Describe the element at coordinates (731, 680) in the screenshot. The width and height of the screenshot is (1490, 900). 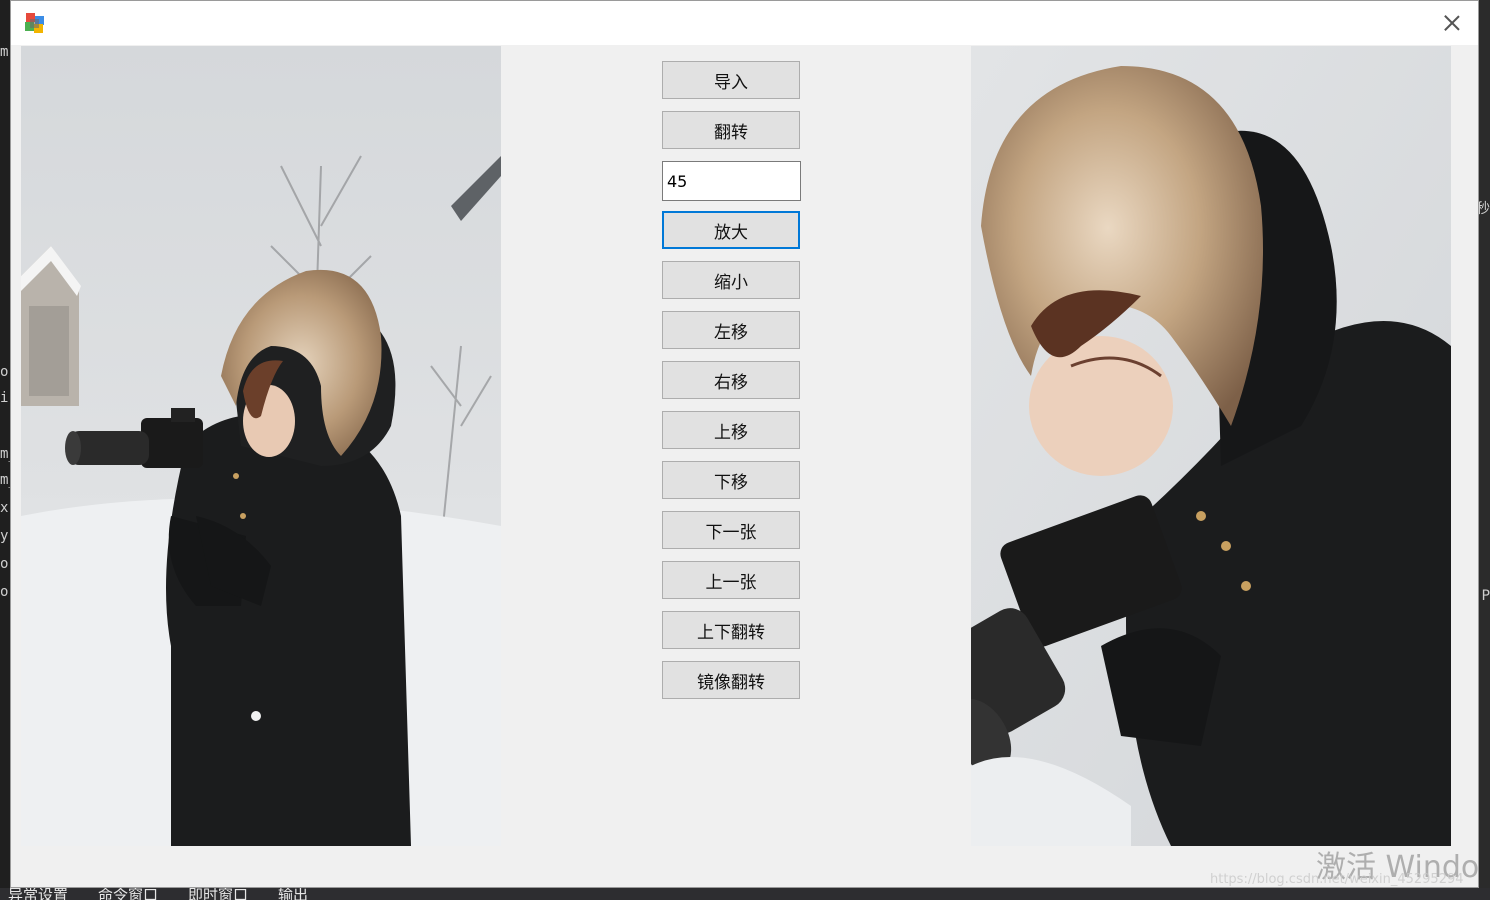
I see `mirror-flip-button: 镜像翻转` at that location.